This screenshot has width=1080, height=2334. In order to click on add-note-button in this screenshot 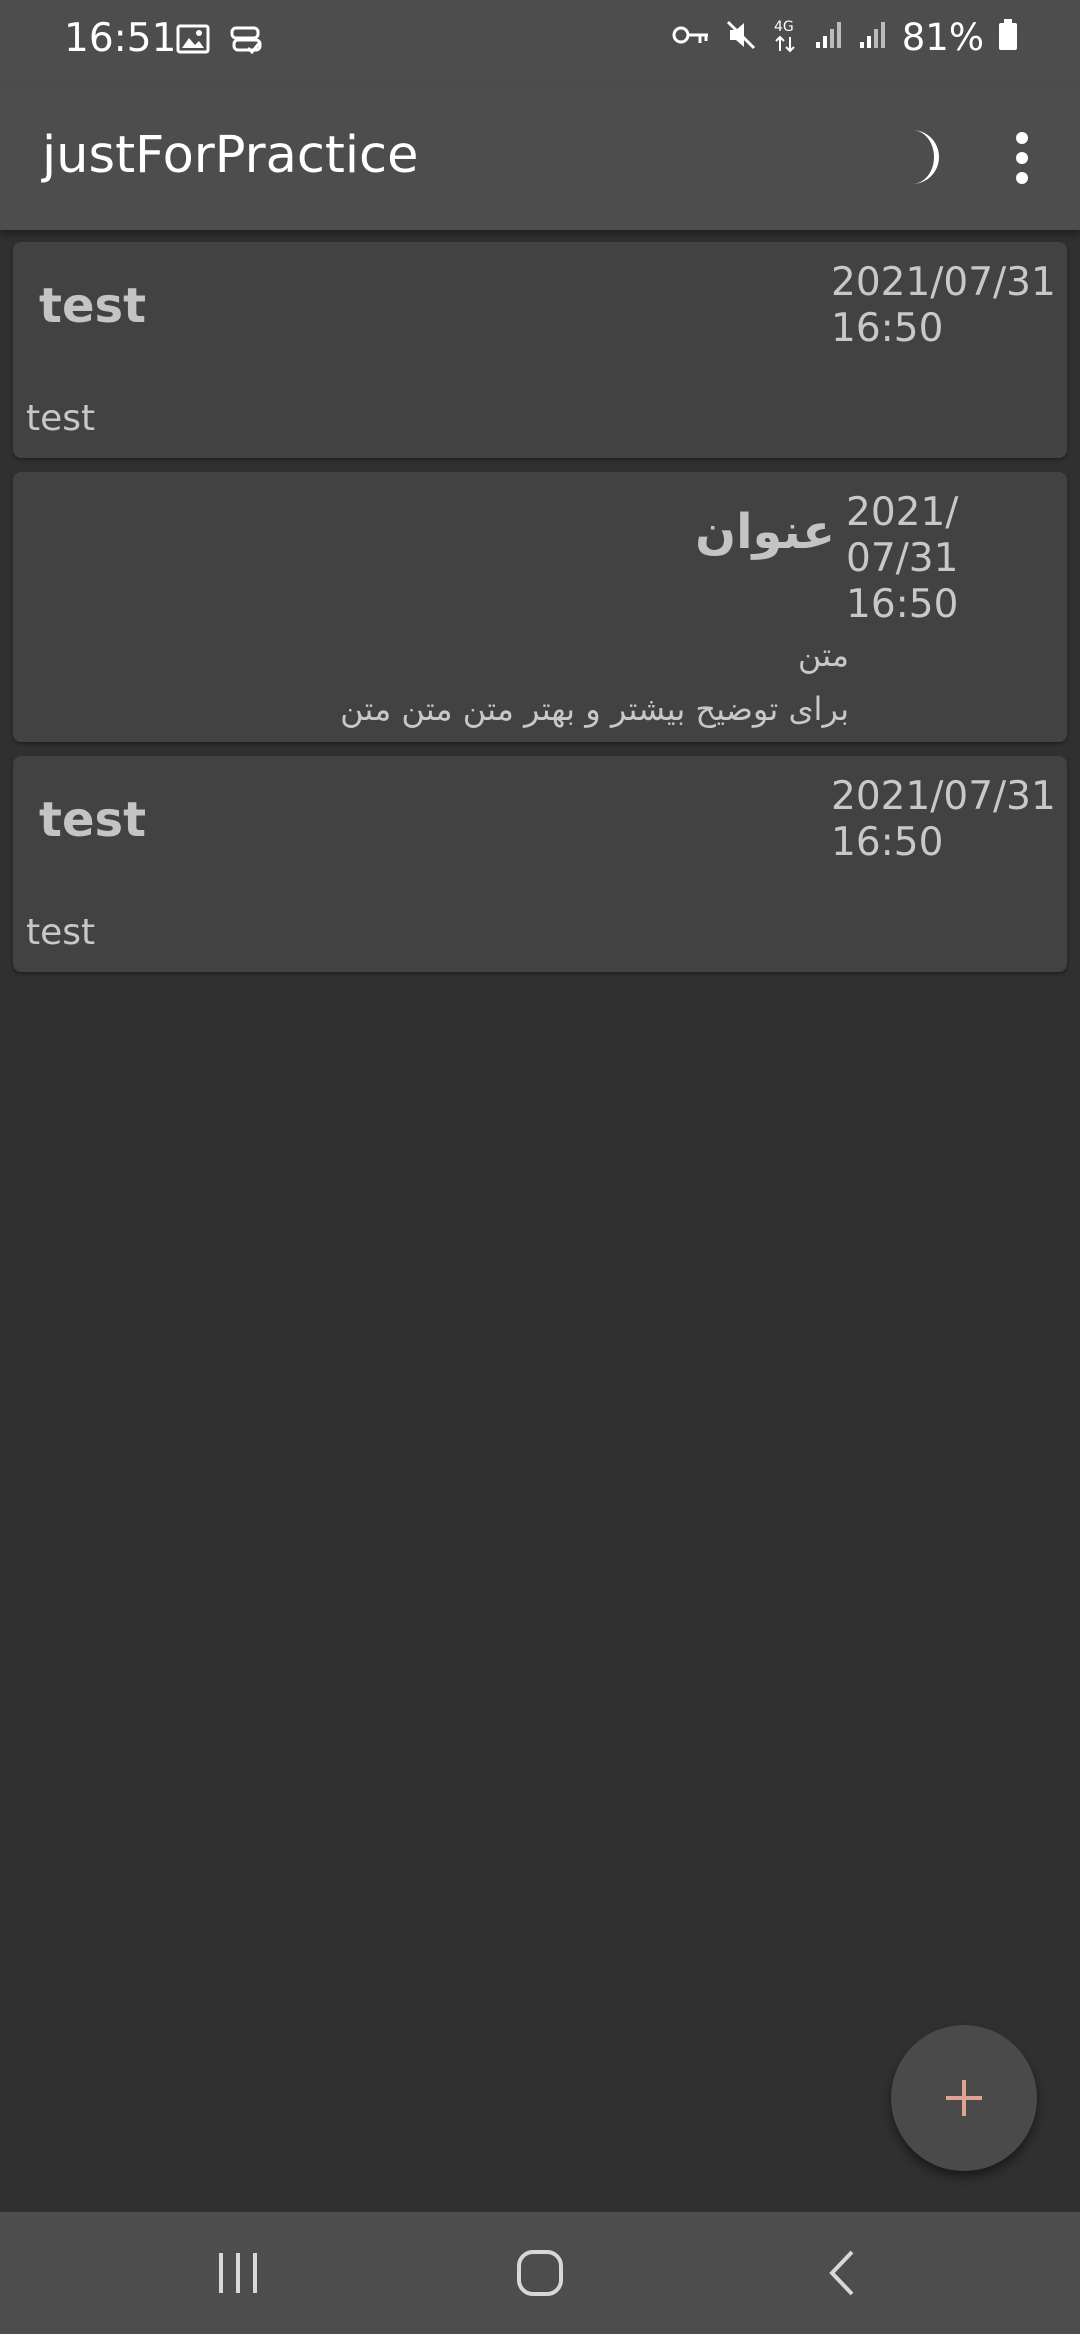, I will do `click(964, 2098)`.